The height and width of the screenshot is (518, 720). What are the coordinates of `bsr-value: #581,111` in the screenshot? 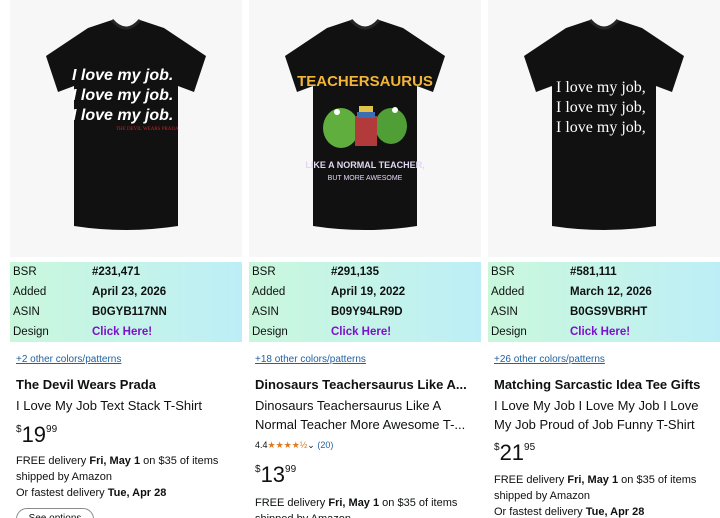 It's located at (593, 272).